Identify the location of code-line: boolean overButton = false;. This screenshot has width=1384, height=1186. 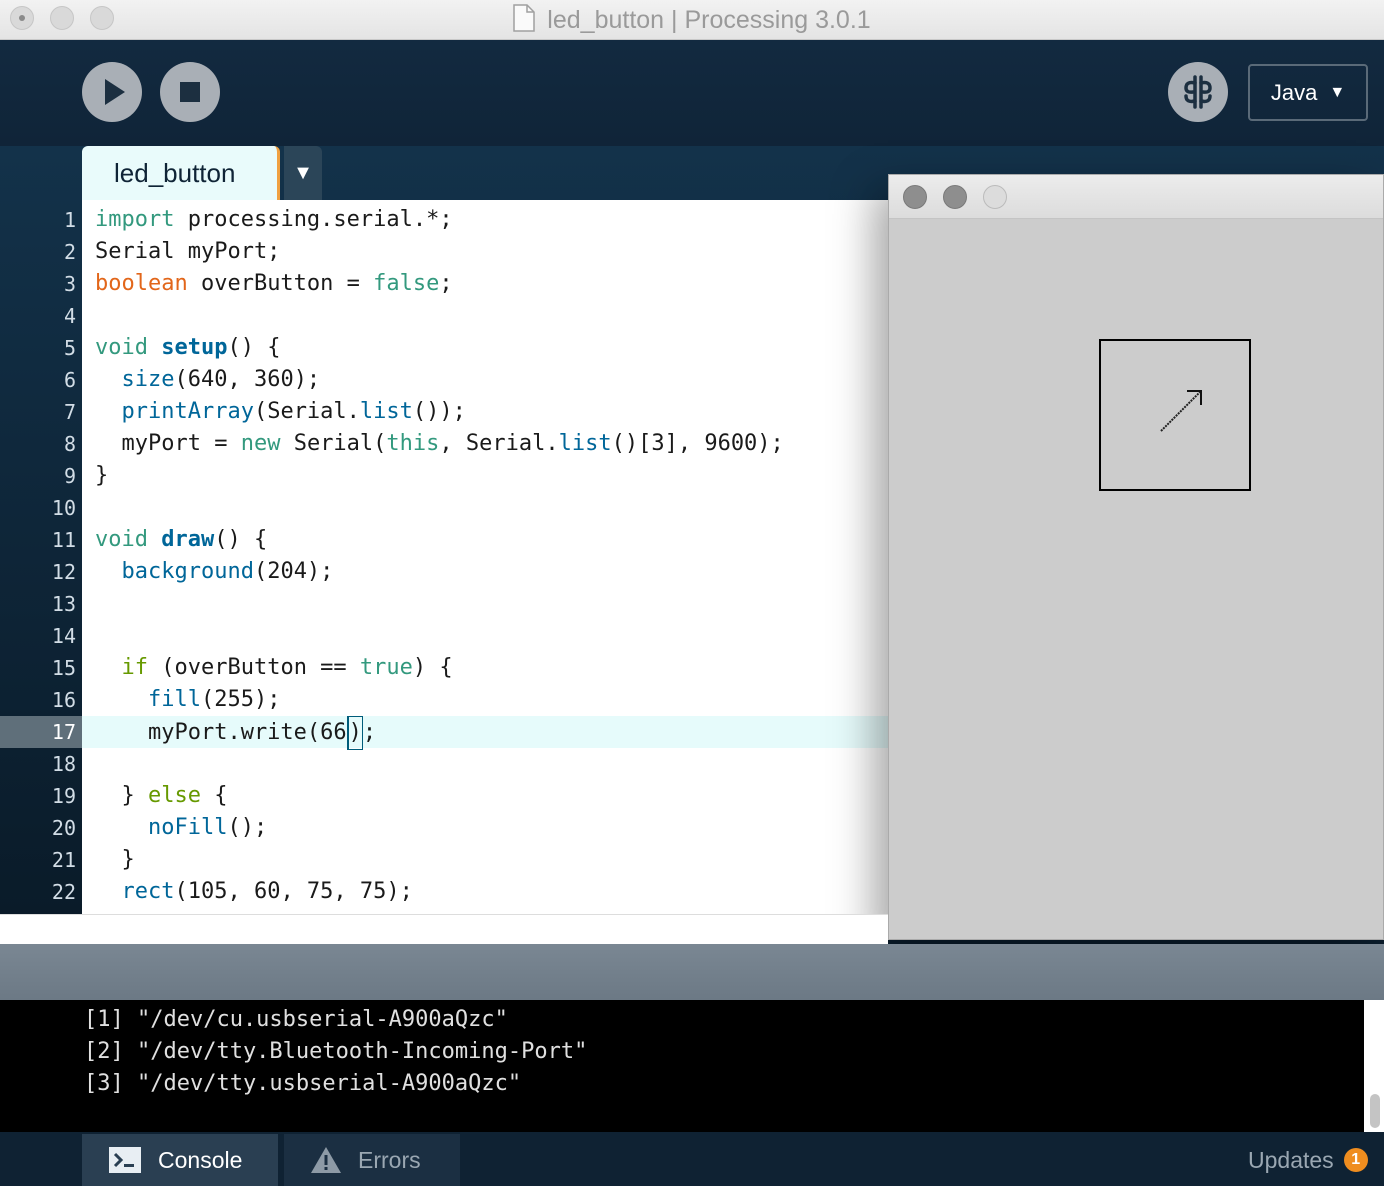
(274, 284).